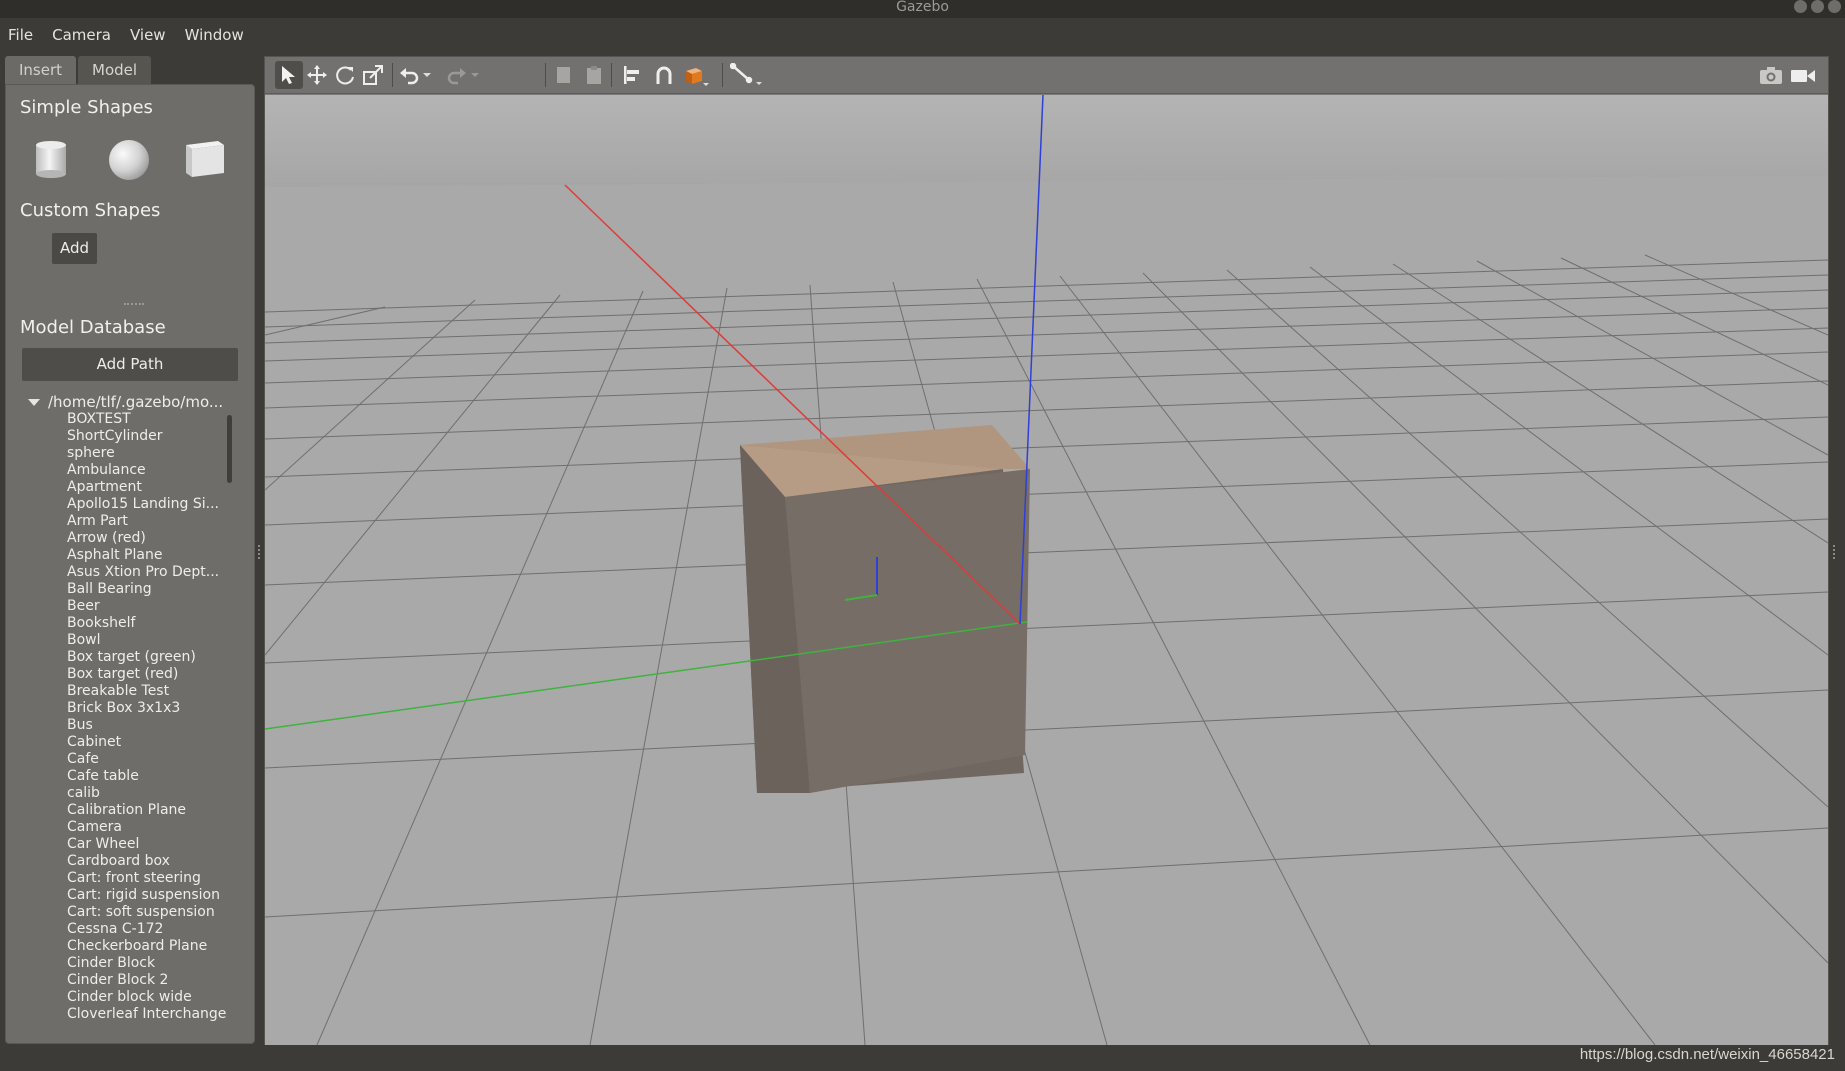 The image size is (1845, 1071). I want to click on screenshot-icon, so click(1771, 75).